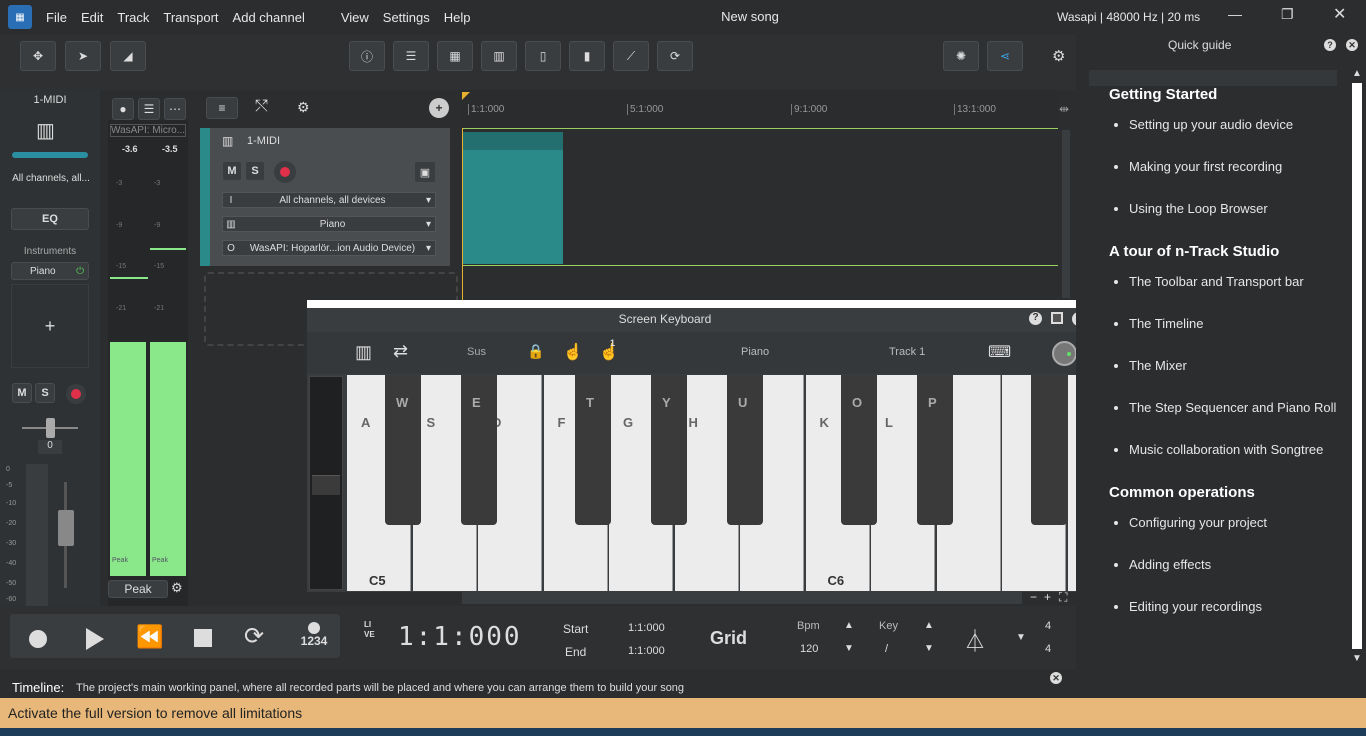 This screenshot has width=1366, height=736. Describe the element at coordinates (83, 56) in the screenshot. I see `select-tool-icon: ➤` at that location.